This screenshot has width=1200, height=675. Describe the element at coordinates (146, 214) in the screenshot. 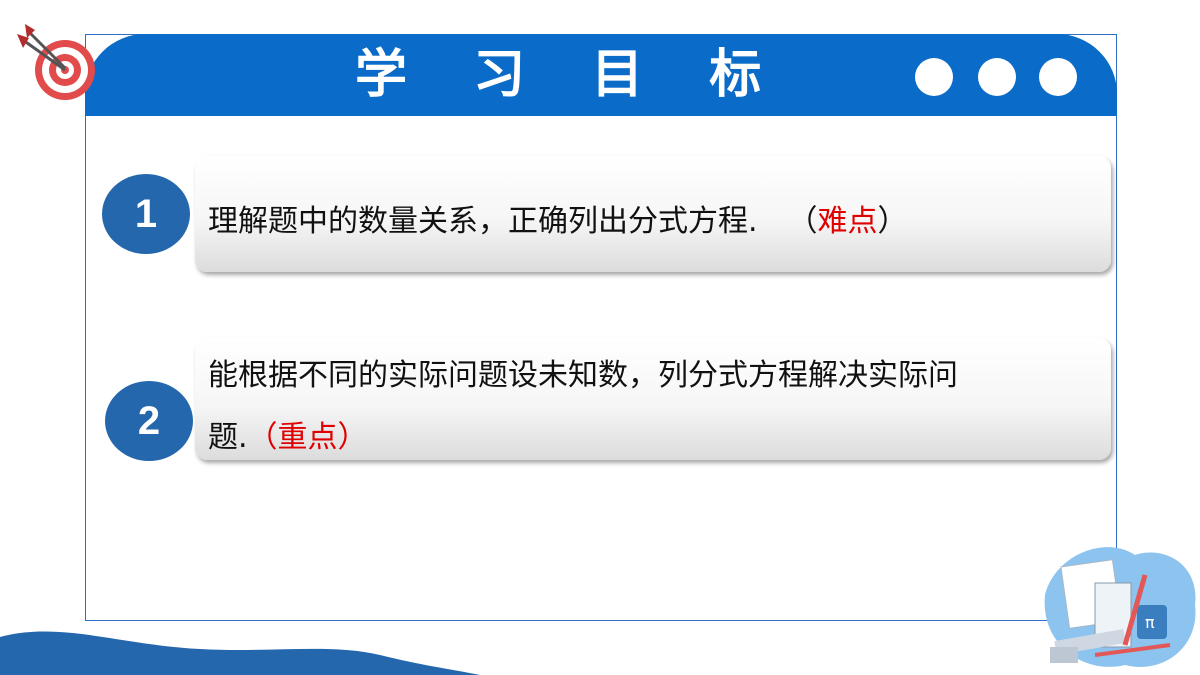

I see `goal-number-1: 1` at that location.